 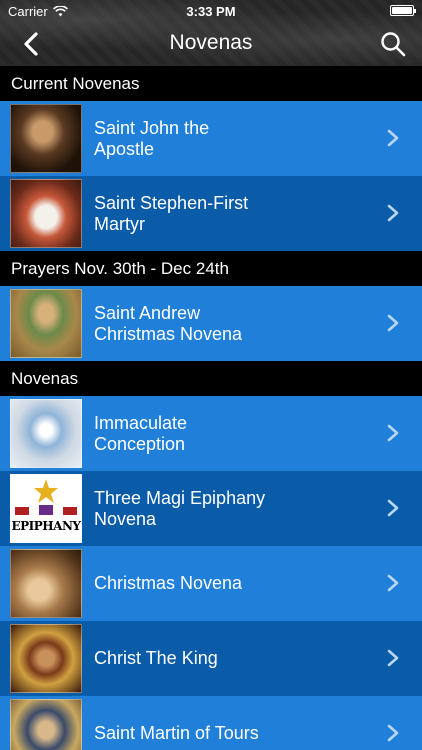 I want to click on list-item-saint-martin: Saint Martin of Tours, so click(x=211, y=723).